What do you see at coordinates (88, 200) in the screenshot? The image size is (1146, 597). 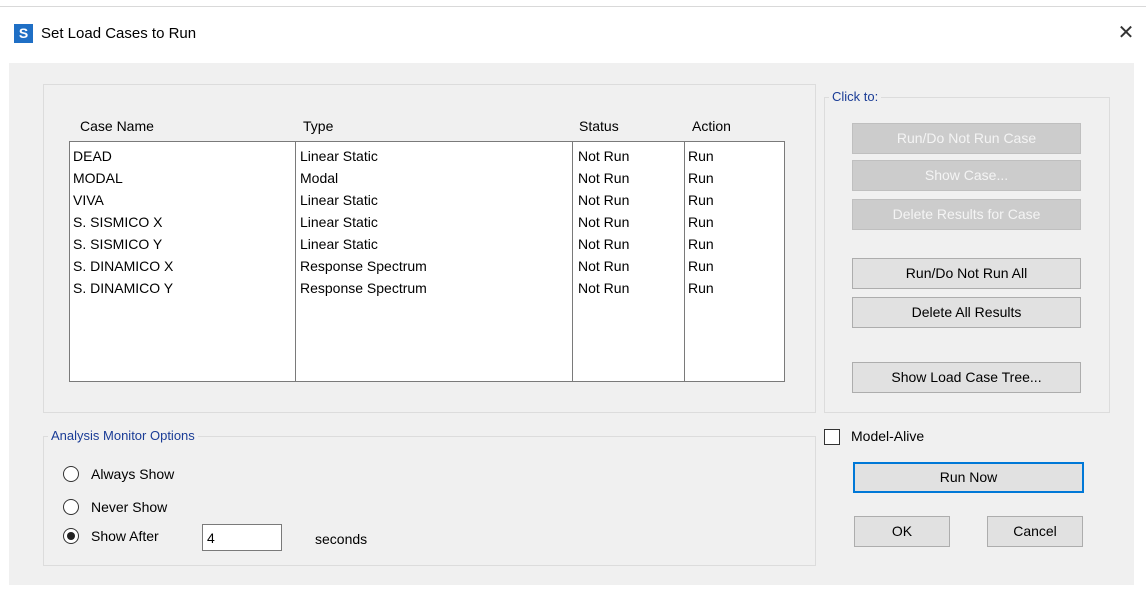 I see `case-name-cell: VIVA` at bounding box center [88, 200].